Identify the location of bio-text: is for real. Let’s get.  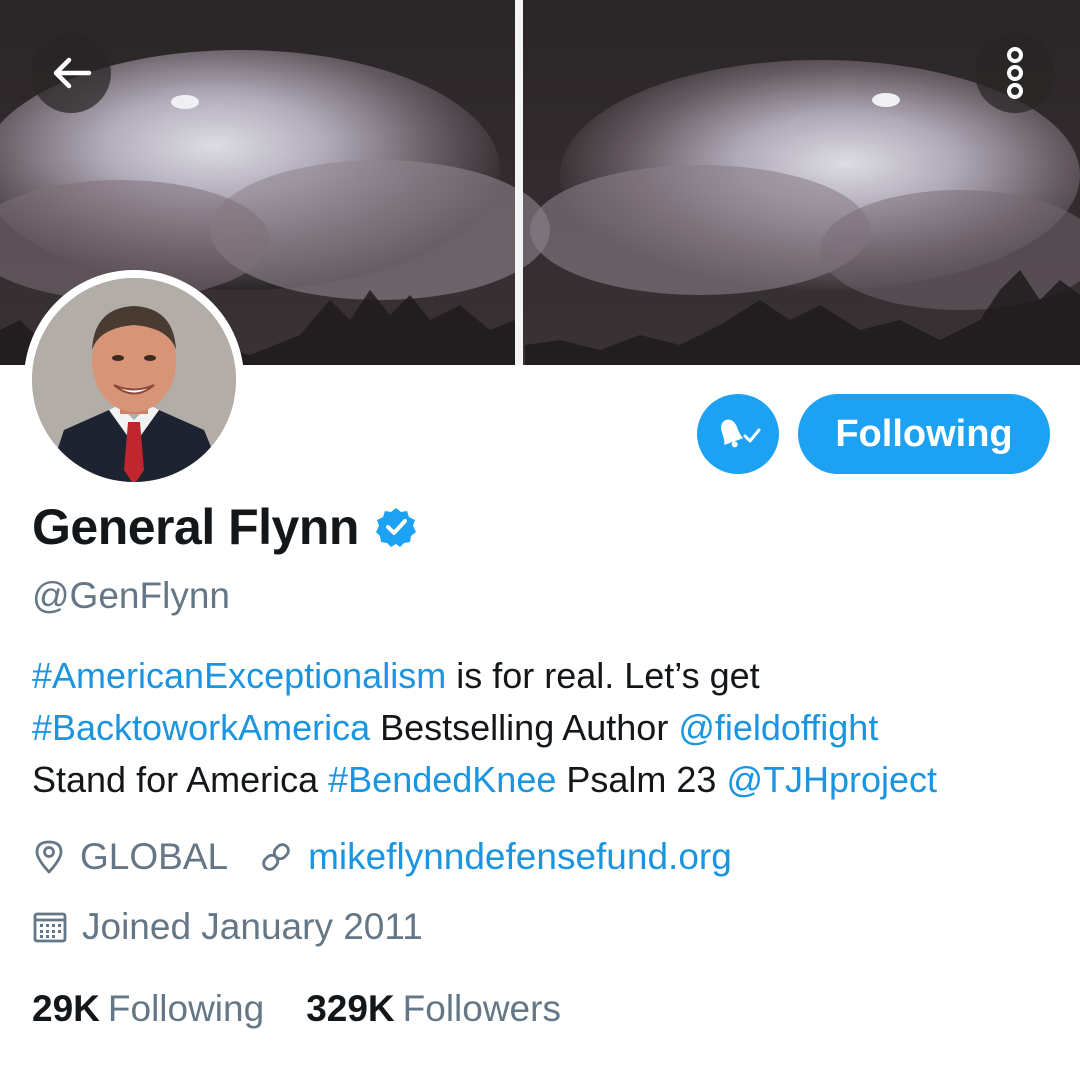
(603, 675).